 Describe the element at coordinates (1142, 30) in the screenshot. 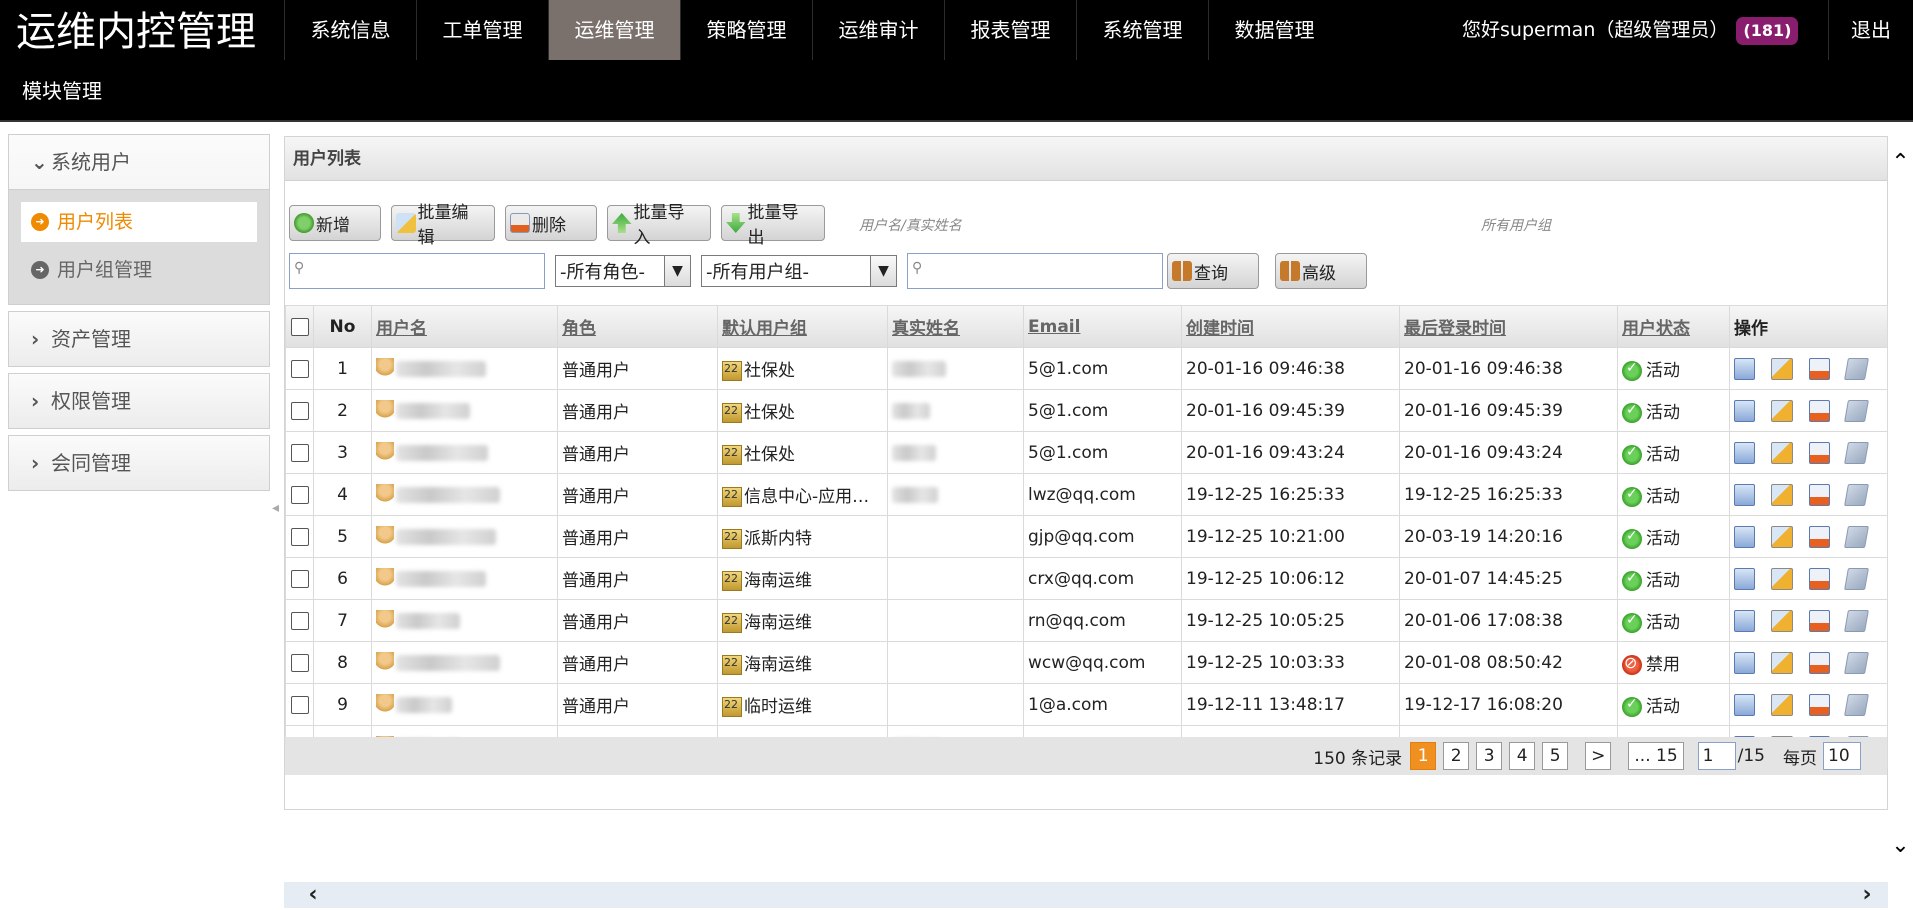

I see `nav-item-system: 系统管理` at that location.